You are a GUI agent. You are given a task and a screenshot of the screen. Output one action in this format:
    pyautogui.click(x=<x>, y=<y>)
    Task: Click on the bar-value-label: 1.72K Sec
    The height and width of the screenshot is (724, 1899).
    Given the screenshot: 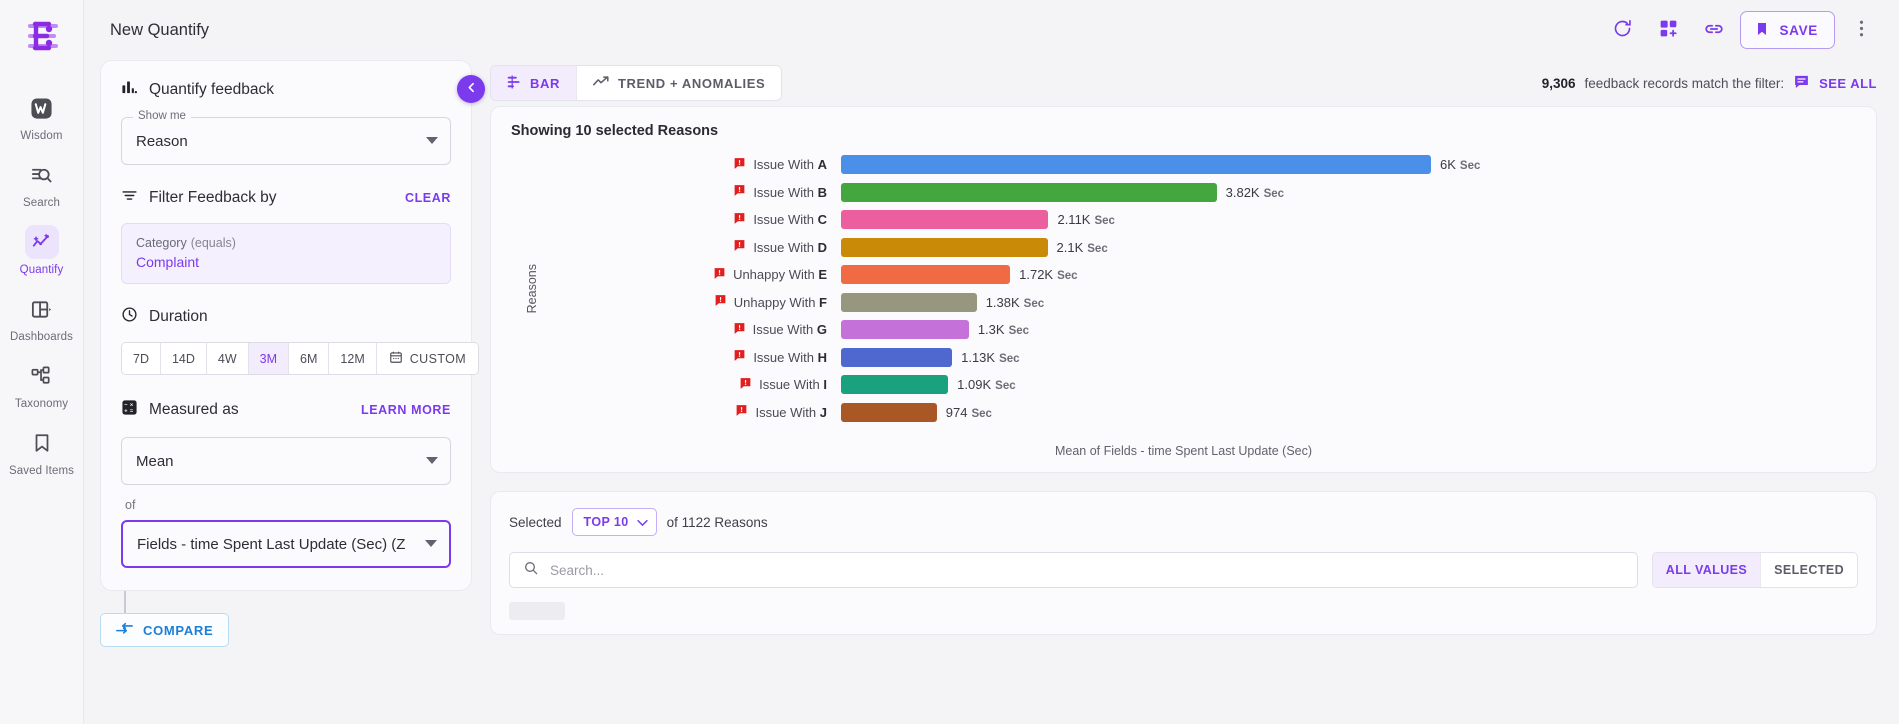 What is the action you would take?
    pyautogui.click(x=1048, y=275)
    